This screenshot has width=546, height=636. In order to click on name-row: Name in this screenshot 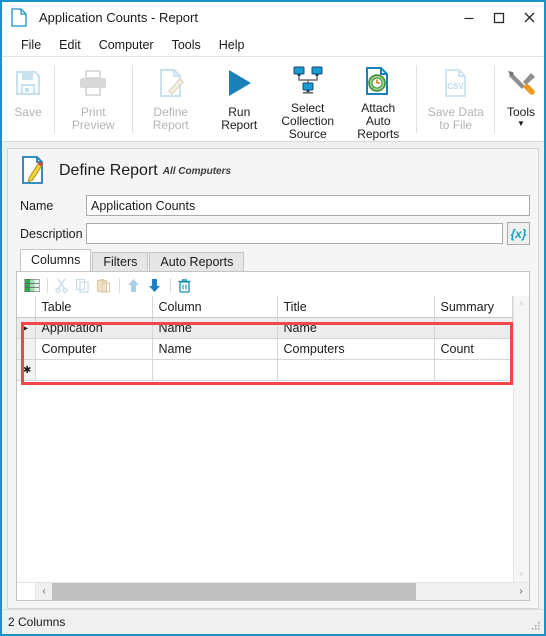, I will do `click(273, 205)`.